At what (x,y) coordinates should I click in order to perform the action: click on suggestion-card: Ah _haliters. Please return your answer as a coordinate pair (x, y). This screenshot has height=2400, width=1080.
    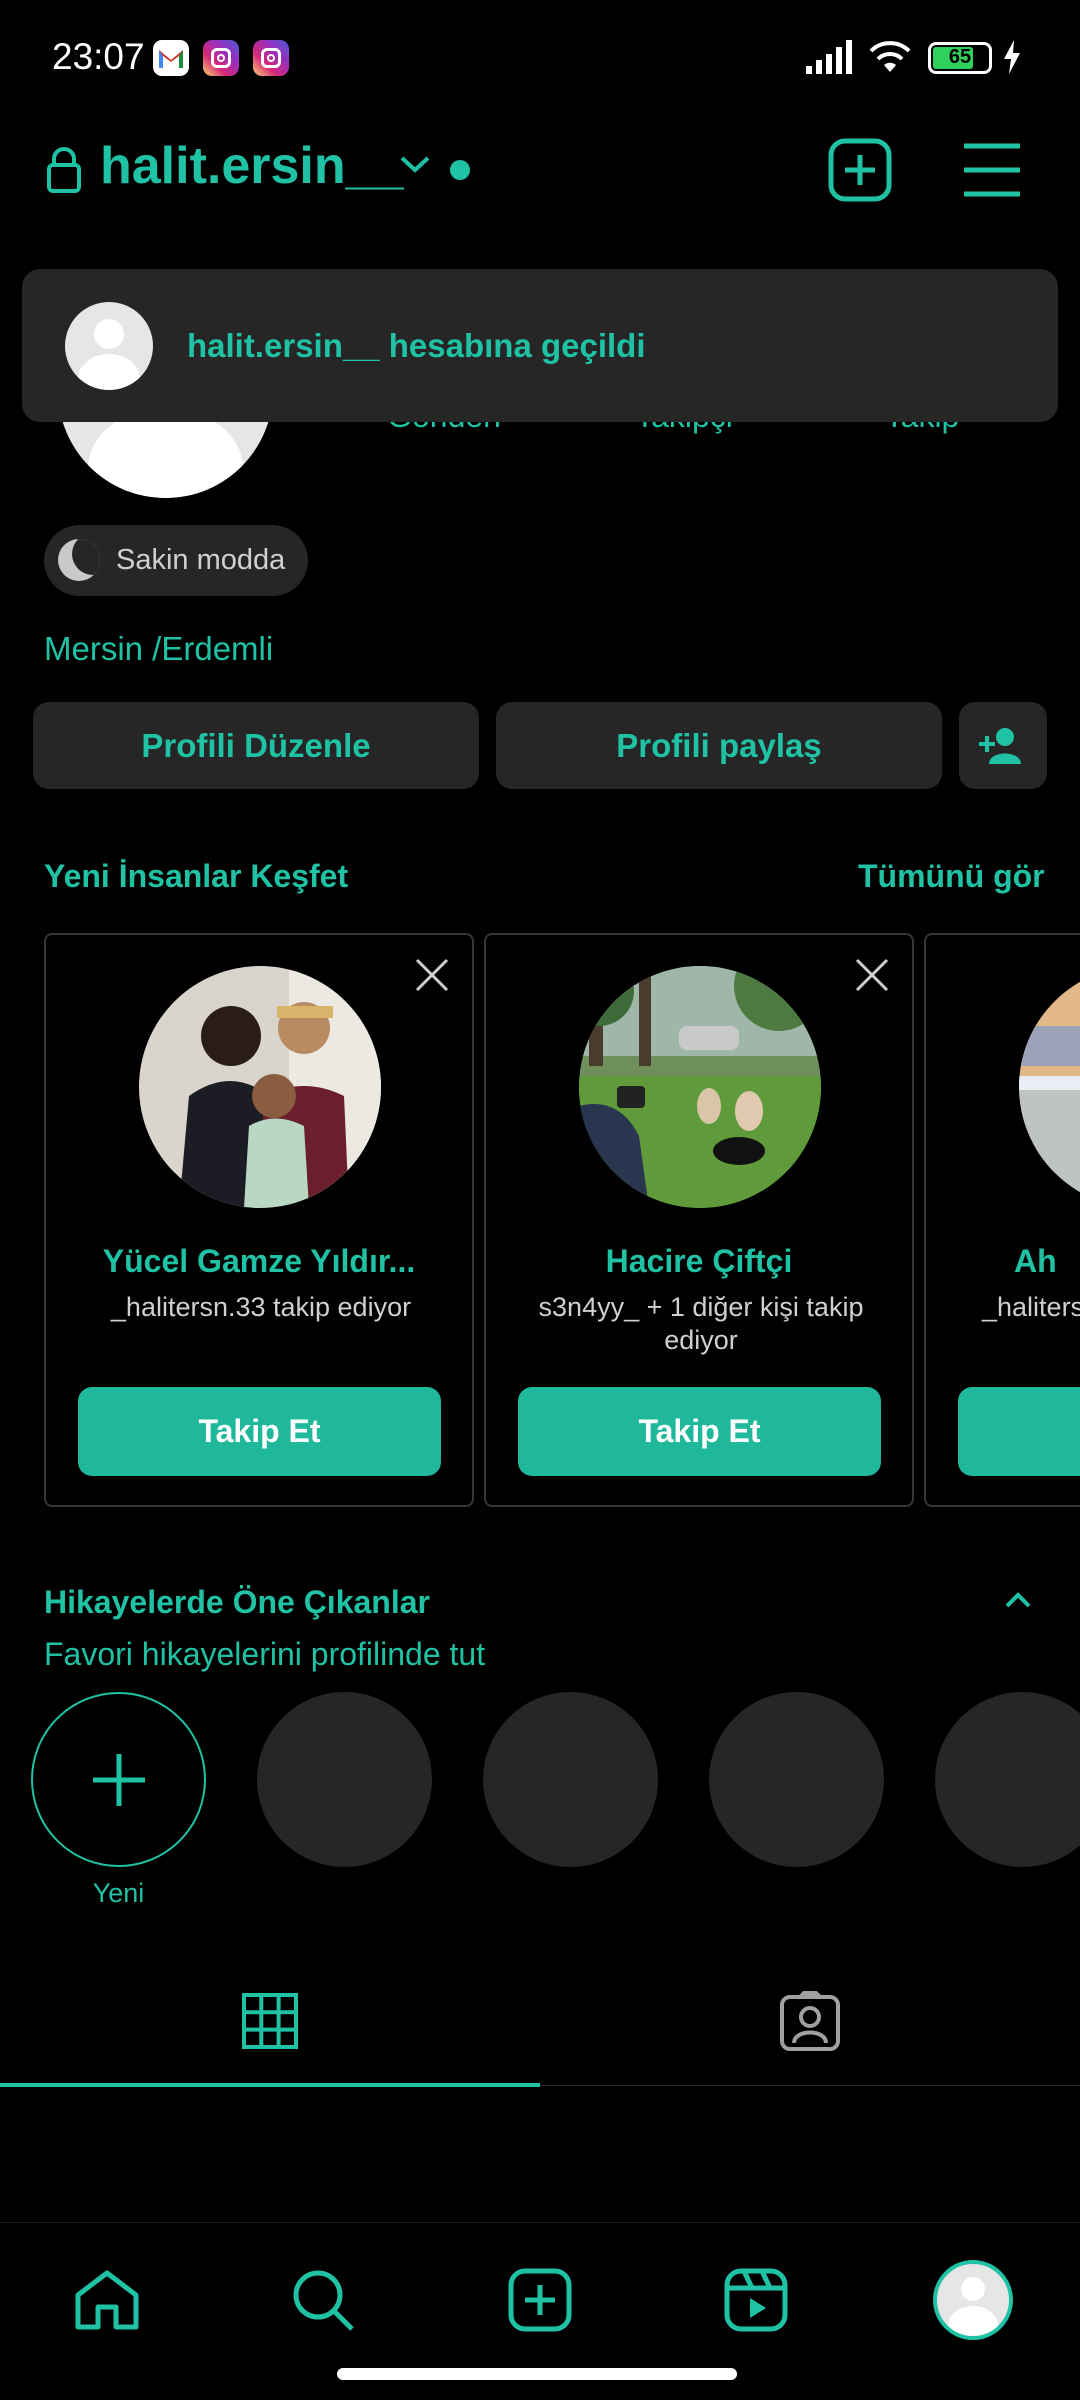
    Looking at the image, I should click on (1002, 1220).